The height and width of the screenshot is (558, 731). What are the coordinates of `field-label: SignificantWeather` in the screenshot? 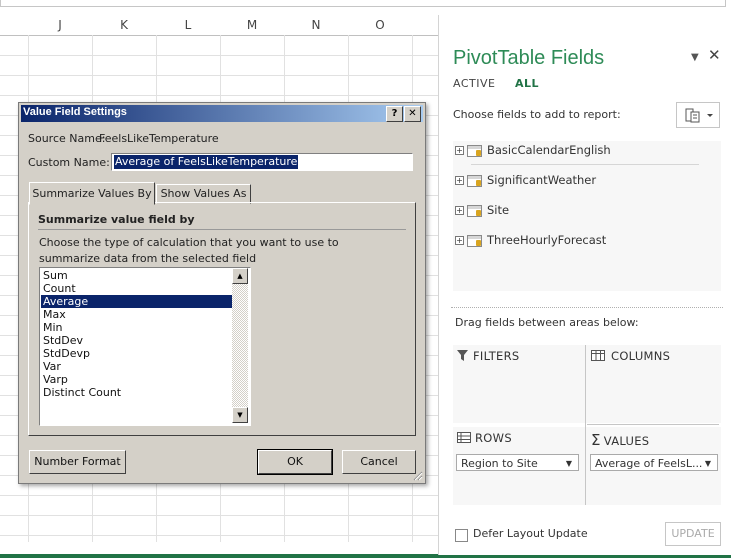 It's located at (542, 180).